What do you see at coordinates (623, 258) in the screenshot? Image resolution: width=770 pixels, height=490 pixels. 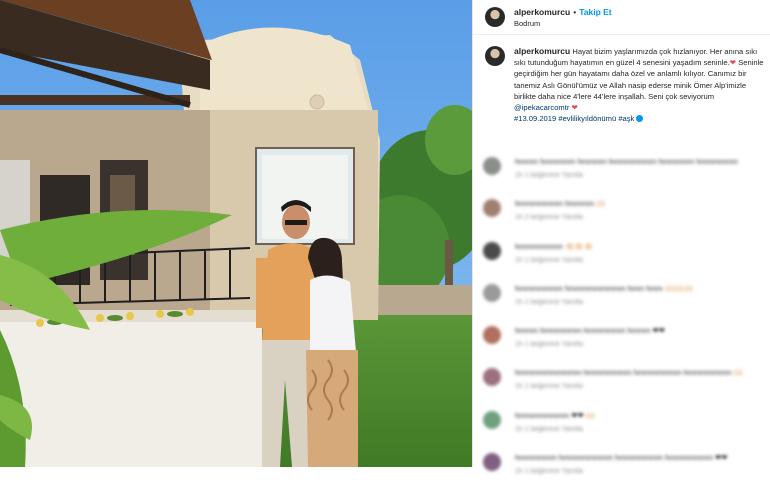 I see `comment-item: hmmmmmmm 👏🏻👏🏻👏🏻 1h 1 beğenme Yanıtla` at bounding box center [623, 258].